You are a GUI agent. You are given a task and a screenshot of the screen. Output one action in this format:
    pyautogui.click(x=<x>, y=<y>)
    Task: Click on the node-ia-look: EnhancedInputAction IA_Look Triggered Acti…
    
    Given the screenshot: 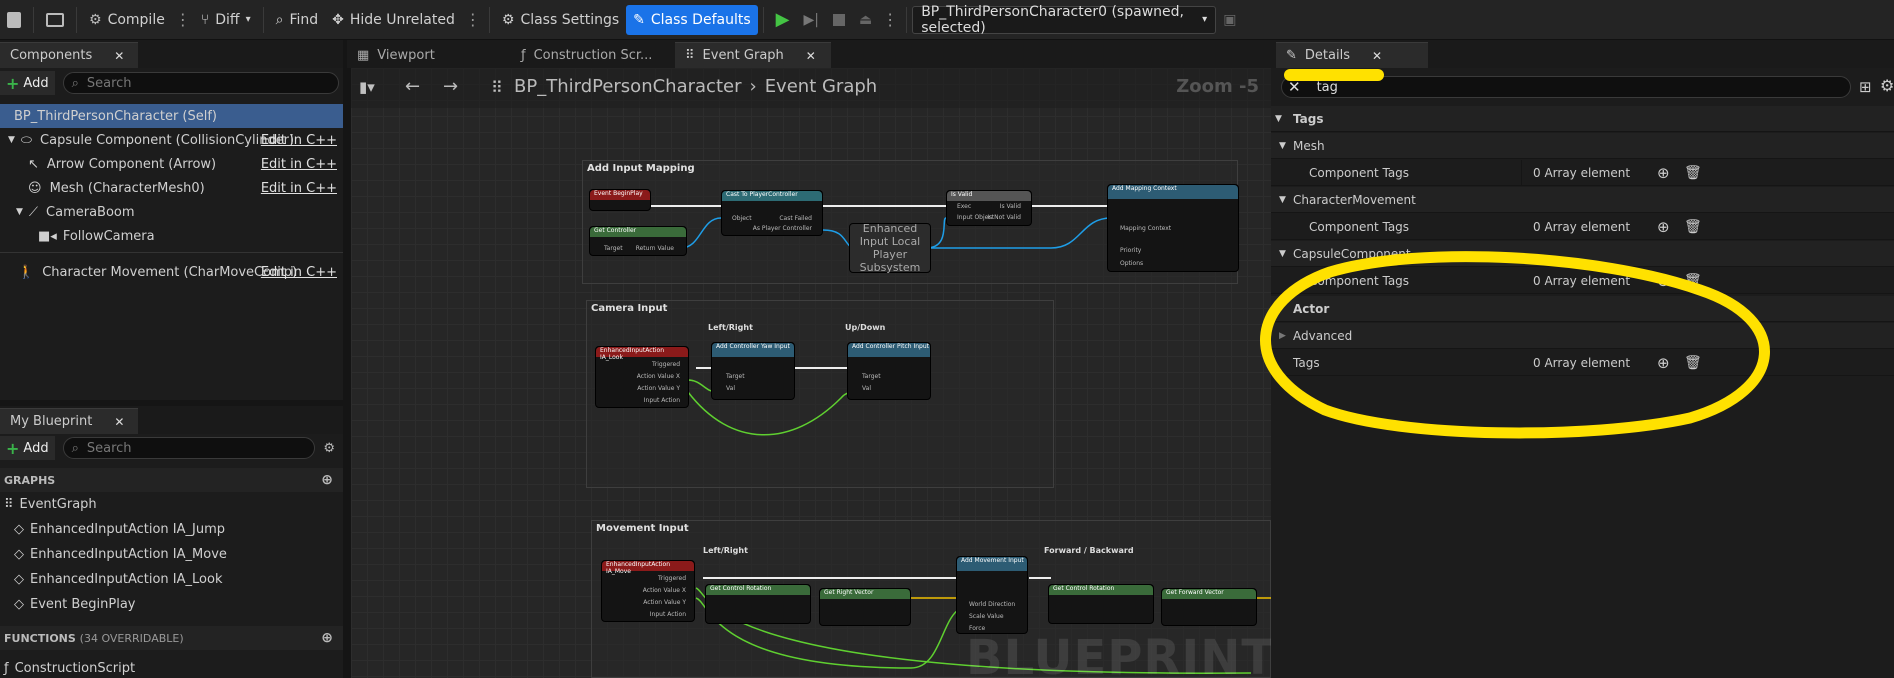 What is the action you would take?
    pyautogui.click(x=642, y=377)
    